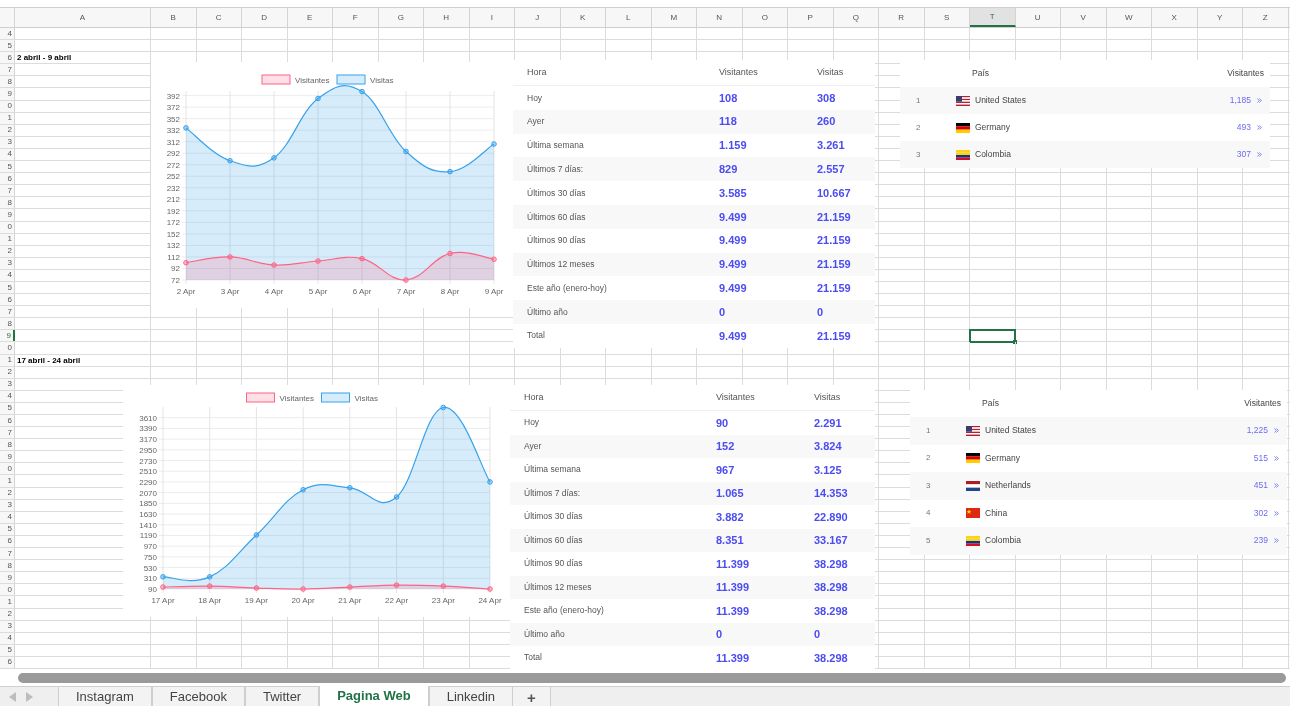 Image resolution: width=1290 pixels, height=706 pixels. I want to click on table-cell: 493, so click(1243, 127).